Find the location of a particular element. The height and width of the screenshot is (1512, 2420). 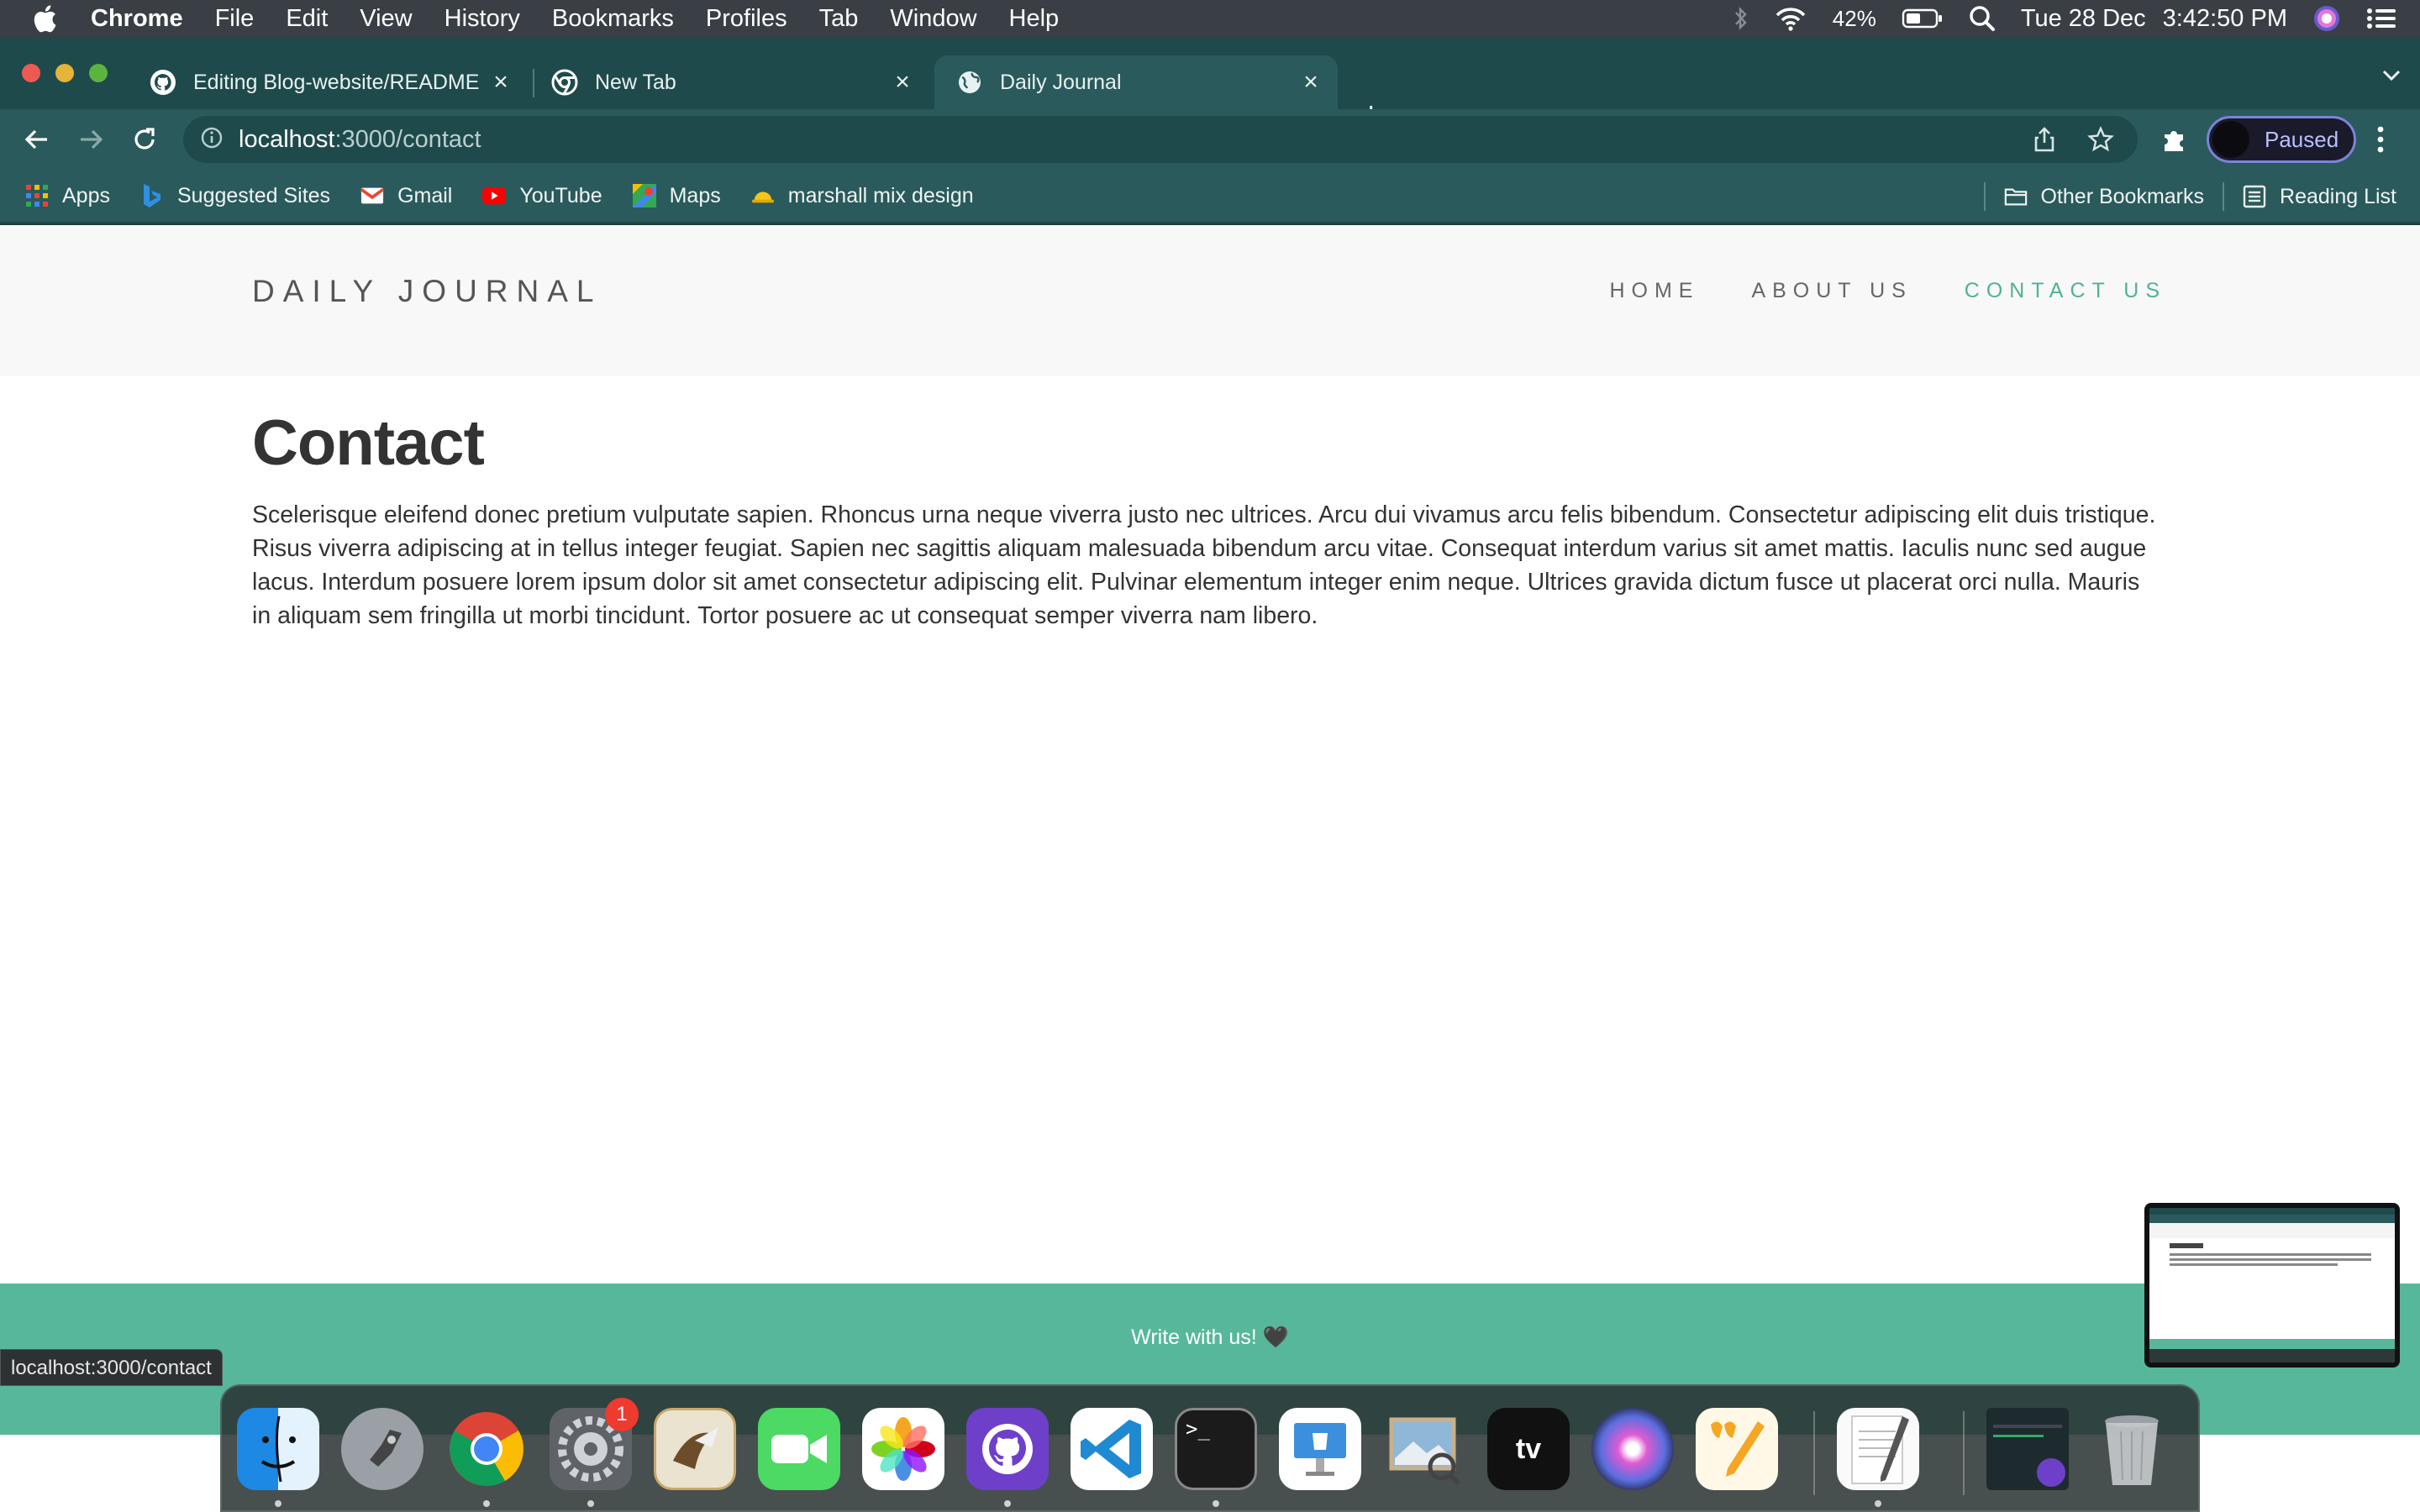

nav-link-contact-us: CONTACT US is located at coordinates (2065, 291).